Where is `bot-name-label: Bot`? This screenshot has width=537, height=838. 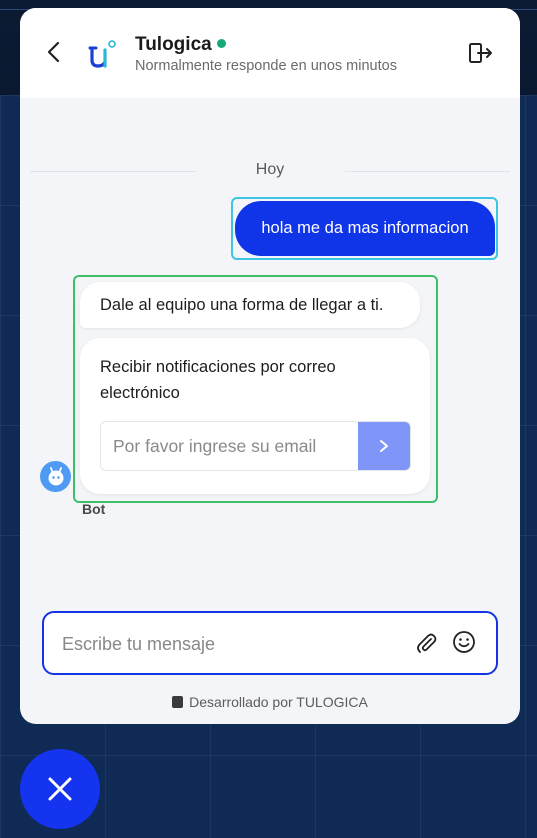
bot-name-label: Bot is located at coordinates (94, 509).